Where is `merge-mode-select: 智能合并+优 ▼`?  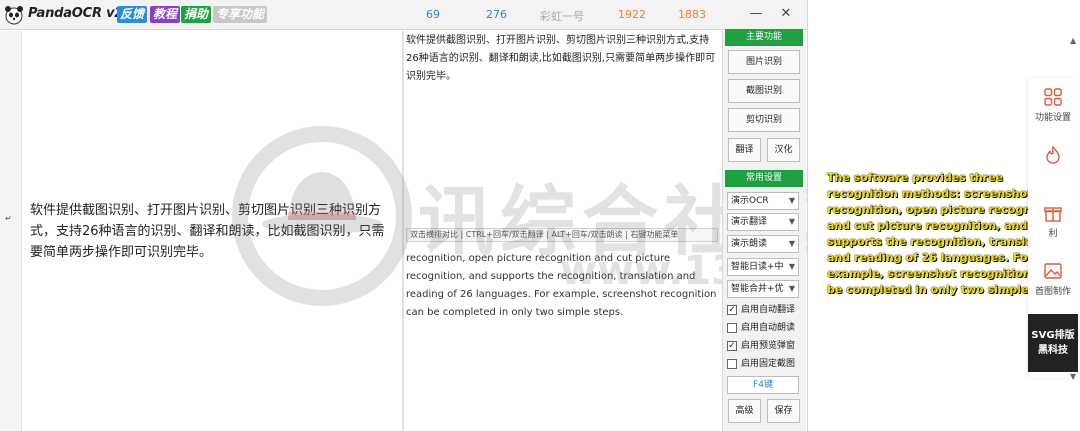 merge-mode-select: 智能合并+优 ▼ is located at coordinates (763, 289).